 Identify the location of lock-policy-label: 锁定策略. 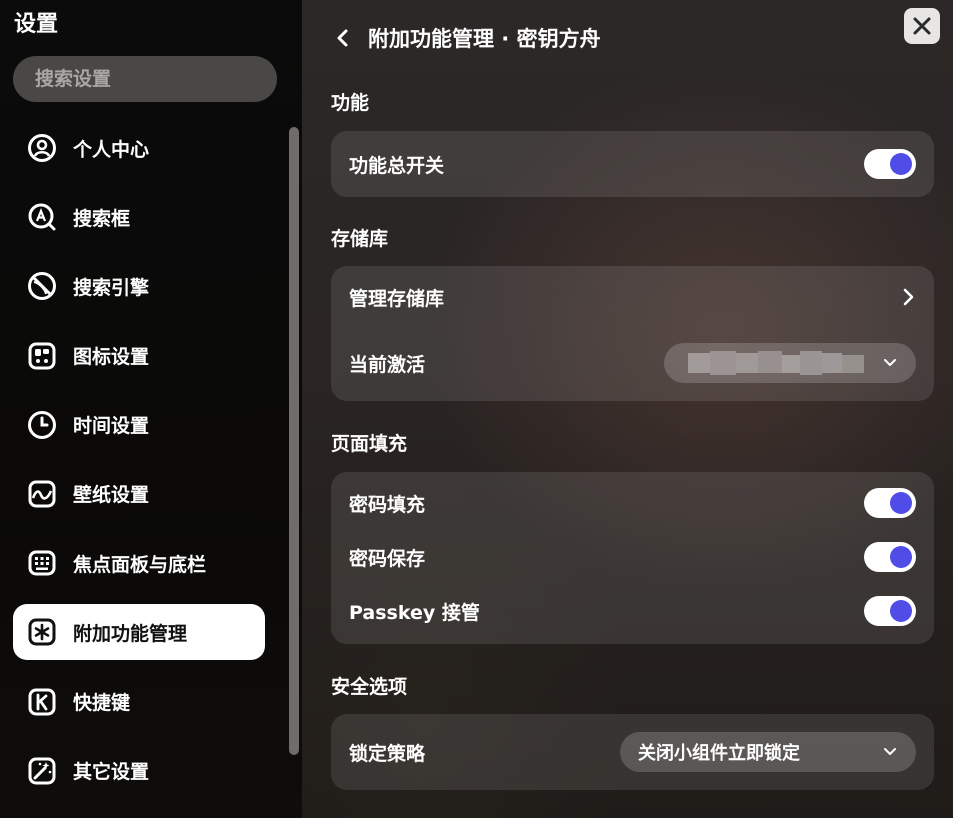
(387, 753).